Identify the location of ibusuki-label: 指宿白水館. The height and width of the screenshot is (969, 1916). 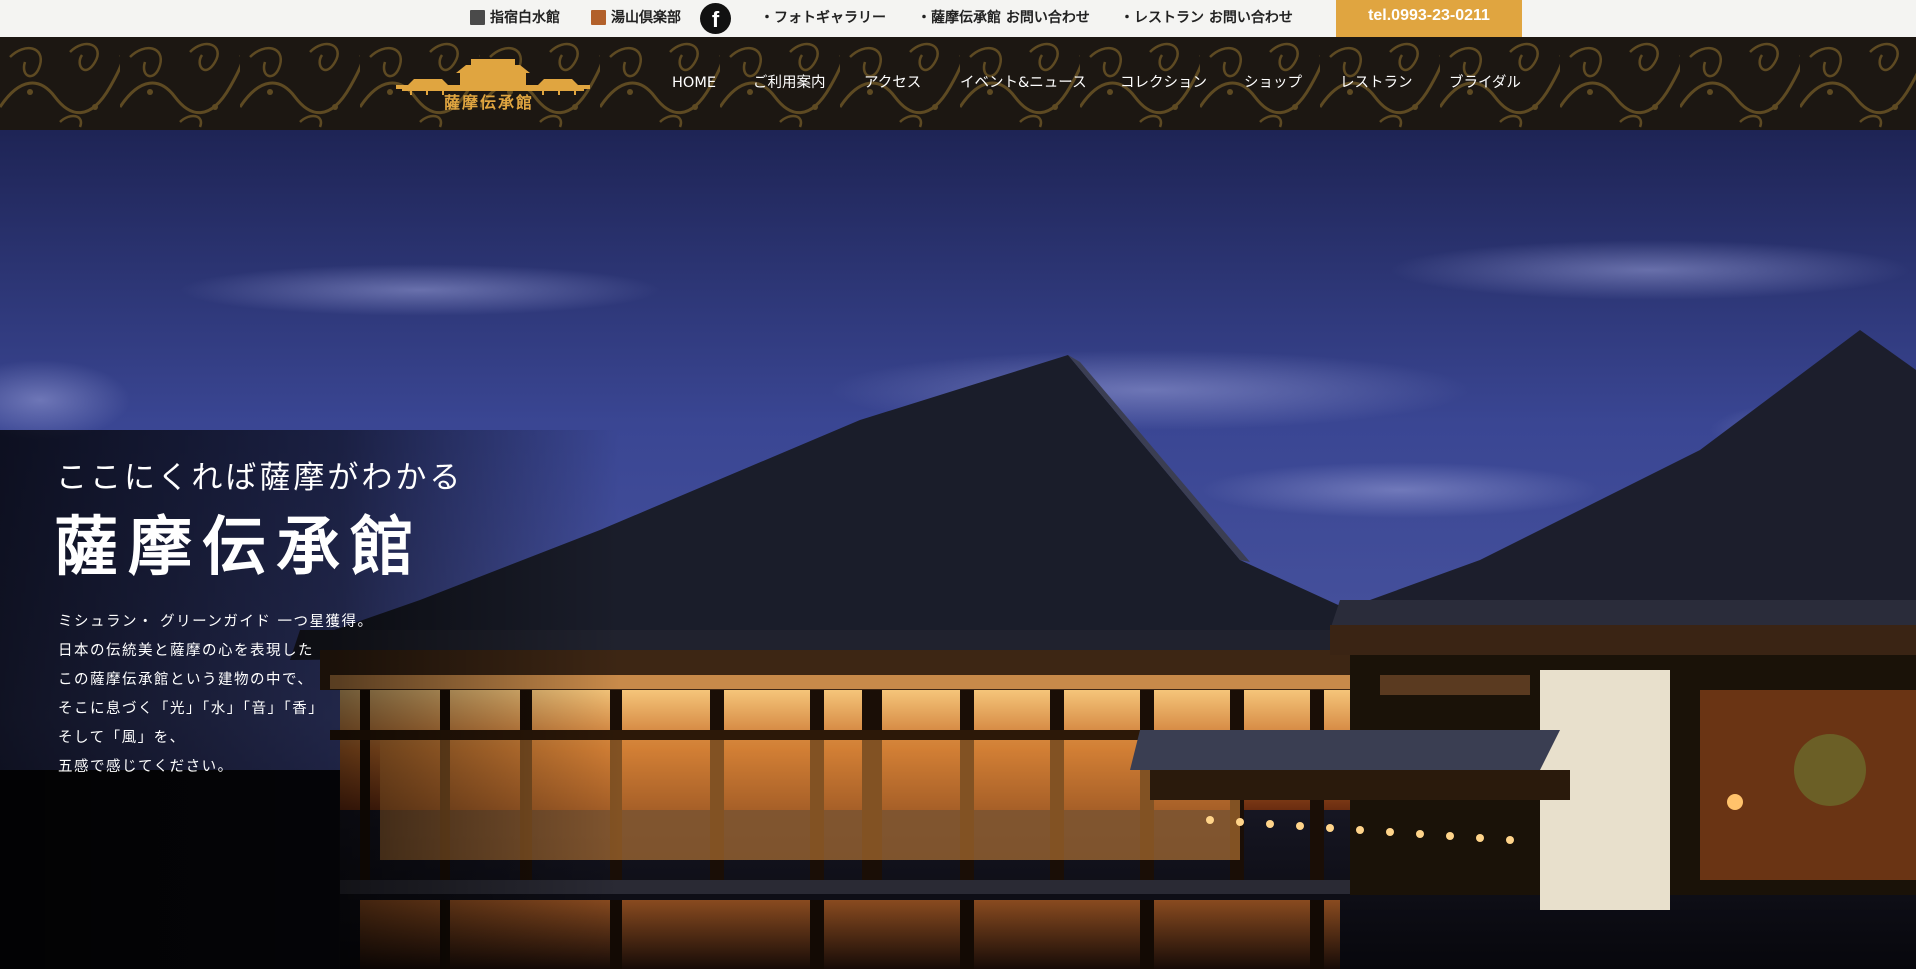
(525, 18).